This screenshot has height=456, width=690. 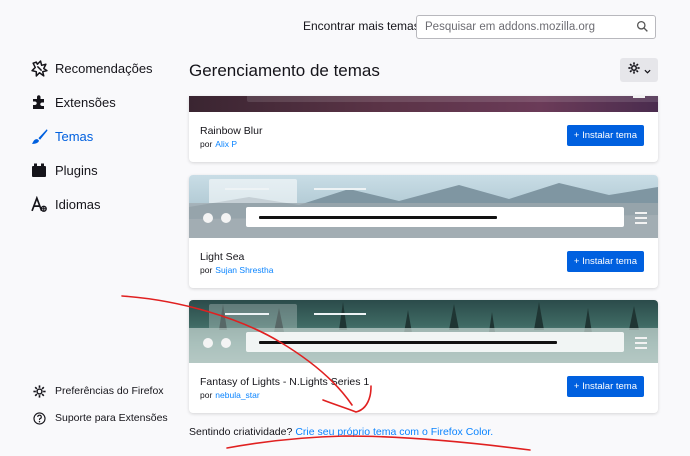 What do you see at coordinates (39, 102) in the screenshot?
I see `puzzle-piece-icon` at bounding box center [39, 102].